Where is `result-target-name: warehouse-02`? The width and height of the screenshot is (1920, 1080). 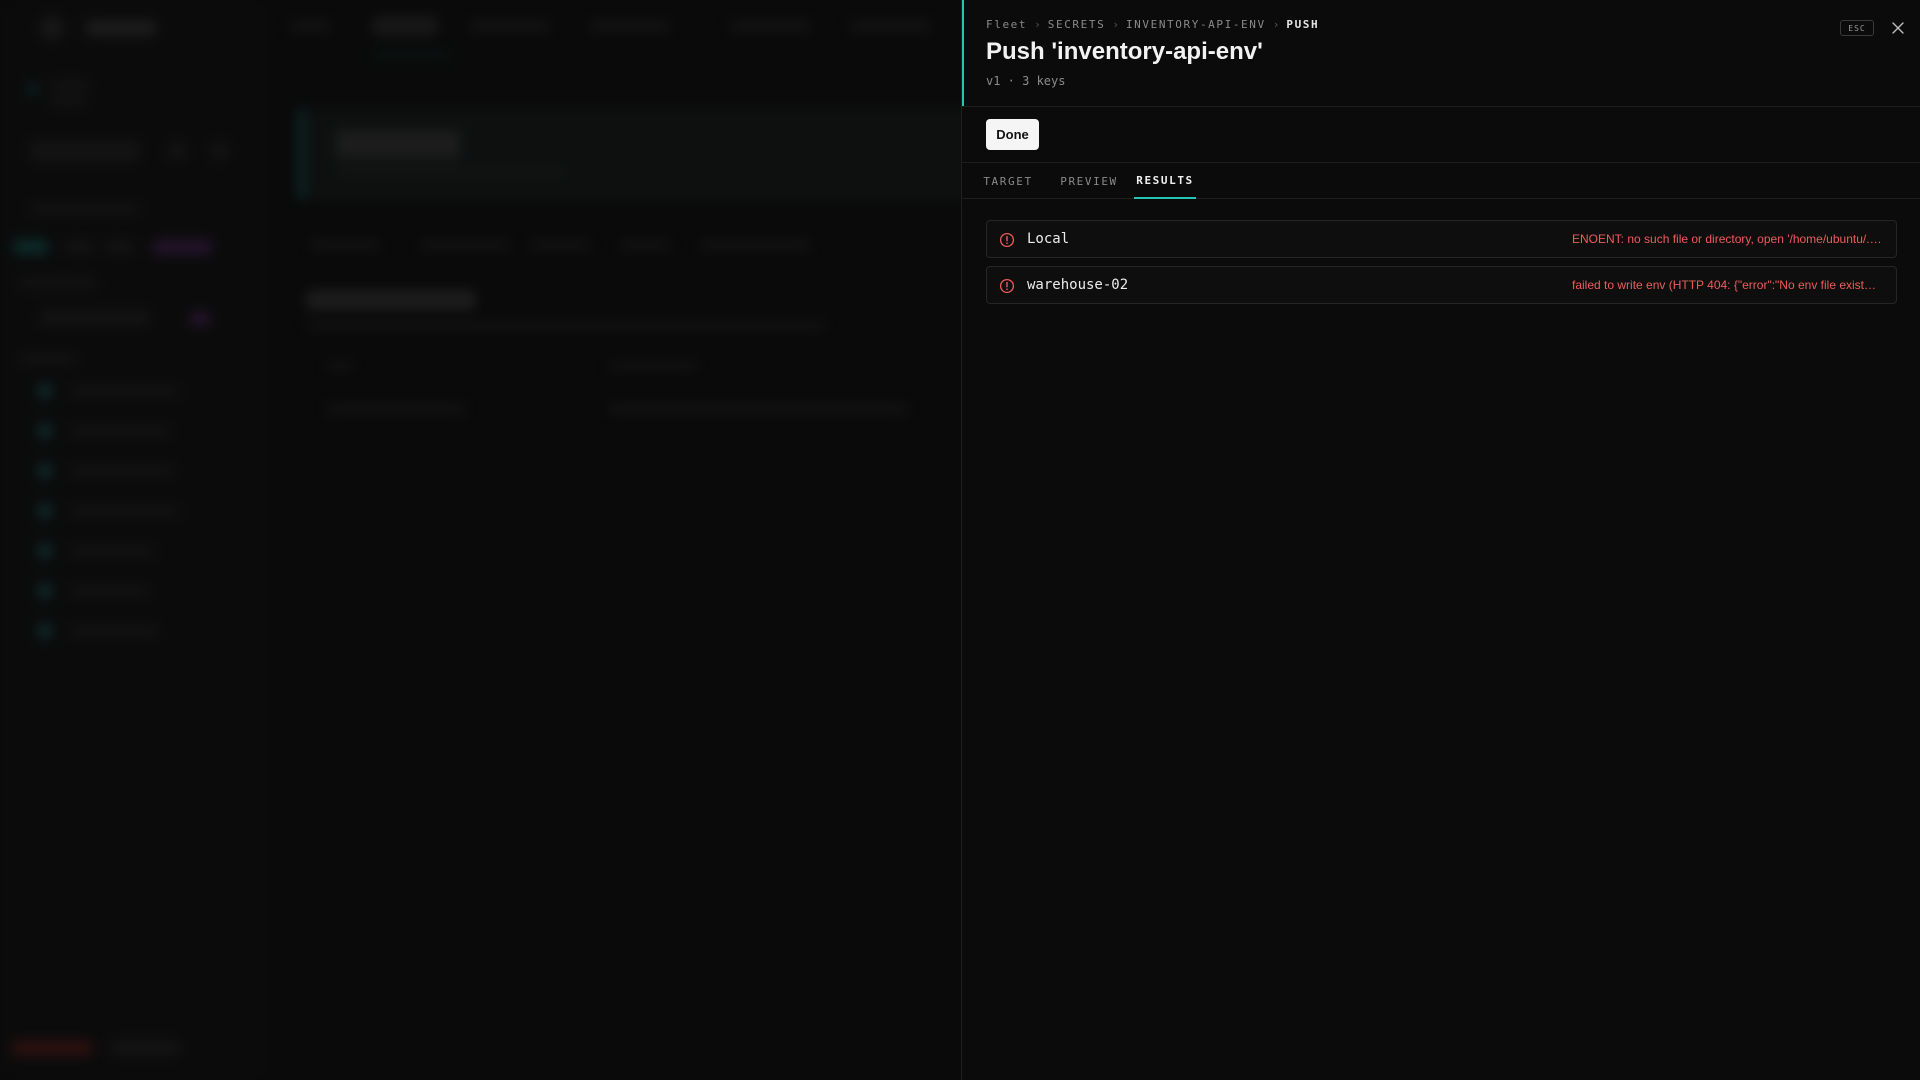 result-target-name: warehouse-02 is located at coordinates (1078, 285).